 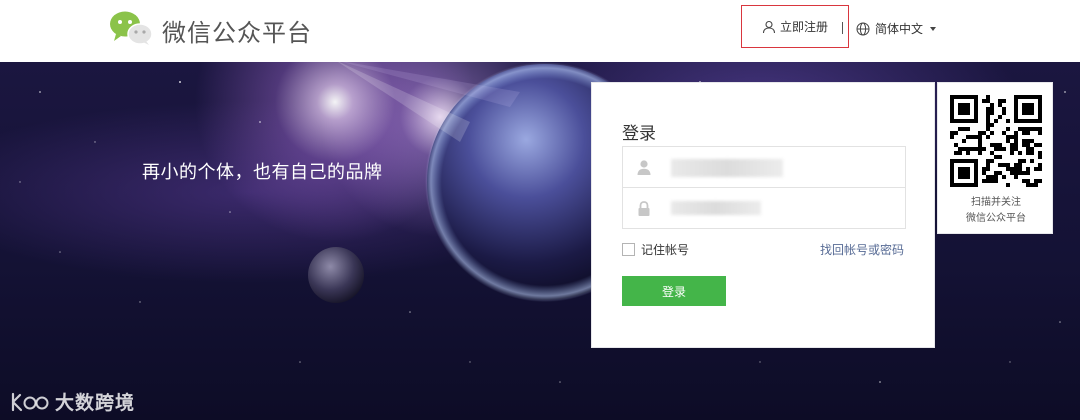 I want to click on hero-tagline: 再小的个体，也有自己的品牌, so click(x=262, y=172).